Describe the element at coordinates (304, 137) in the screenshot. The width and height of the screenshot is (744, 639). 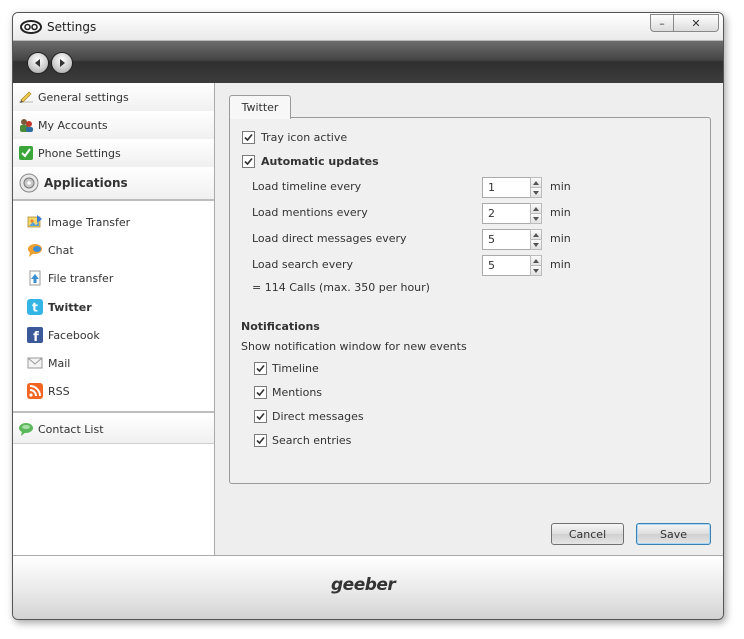
I see `tray-icon-label: Tray icon active` at that location.